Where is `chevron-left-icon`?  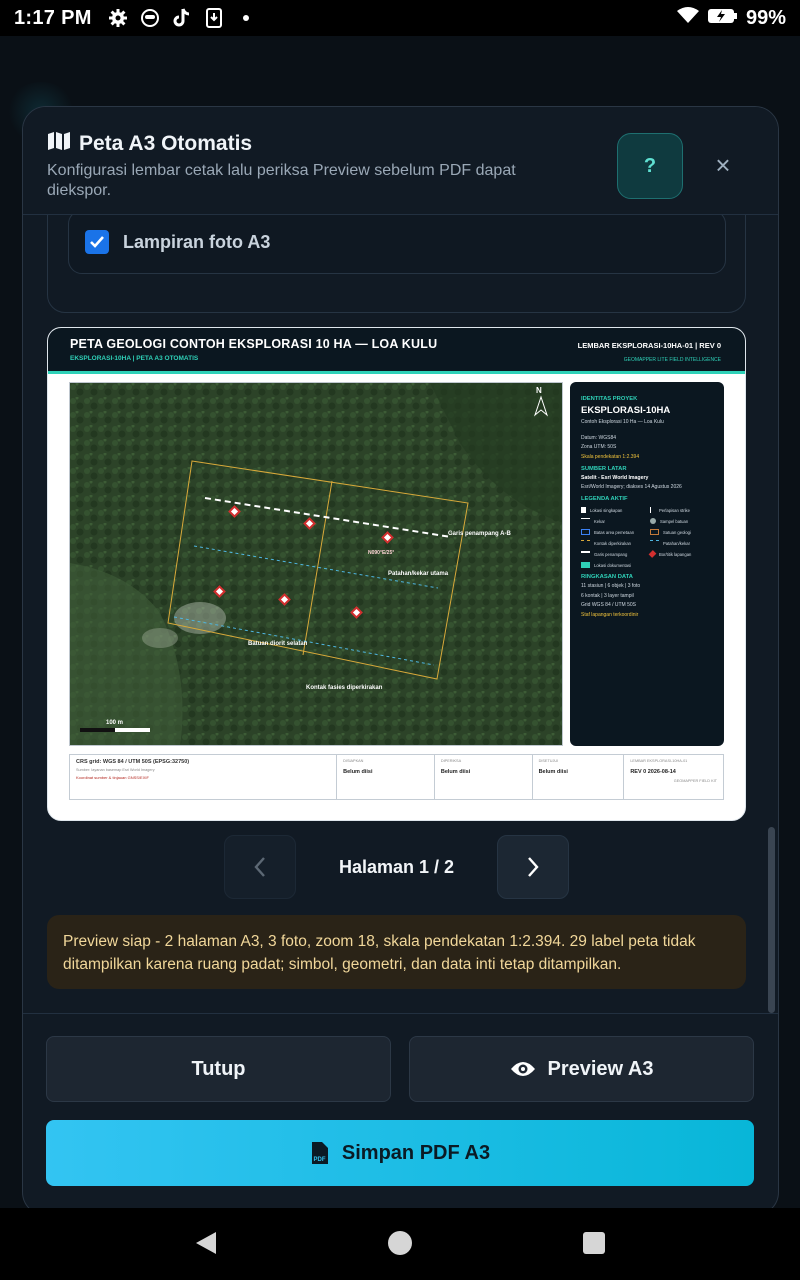 chevron-left-icon is located at coordinates (259, 867).